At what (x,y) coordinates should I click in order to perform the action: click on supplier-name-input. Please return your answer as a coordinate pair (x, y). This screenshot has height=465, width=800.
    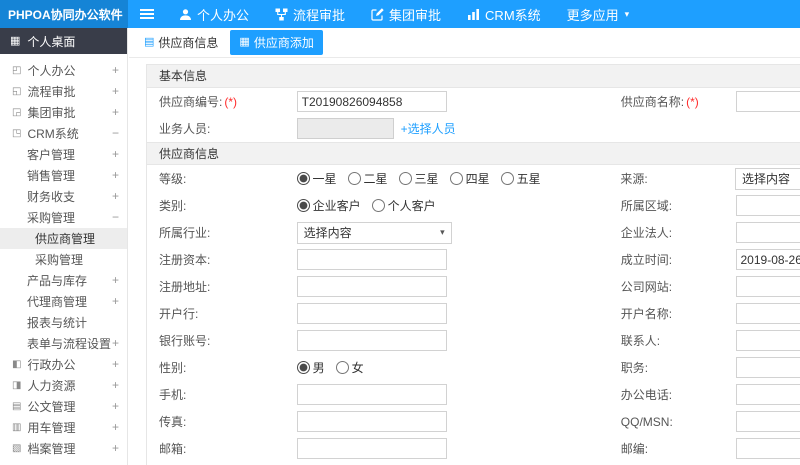
    Looking at the image, I should click on (767, 101).